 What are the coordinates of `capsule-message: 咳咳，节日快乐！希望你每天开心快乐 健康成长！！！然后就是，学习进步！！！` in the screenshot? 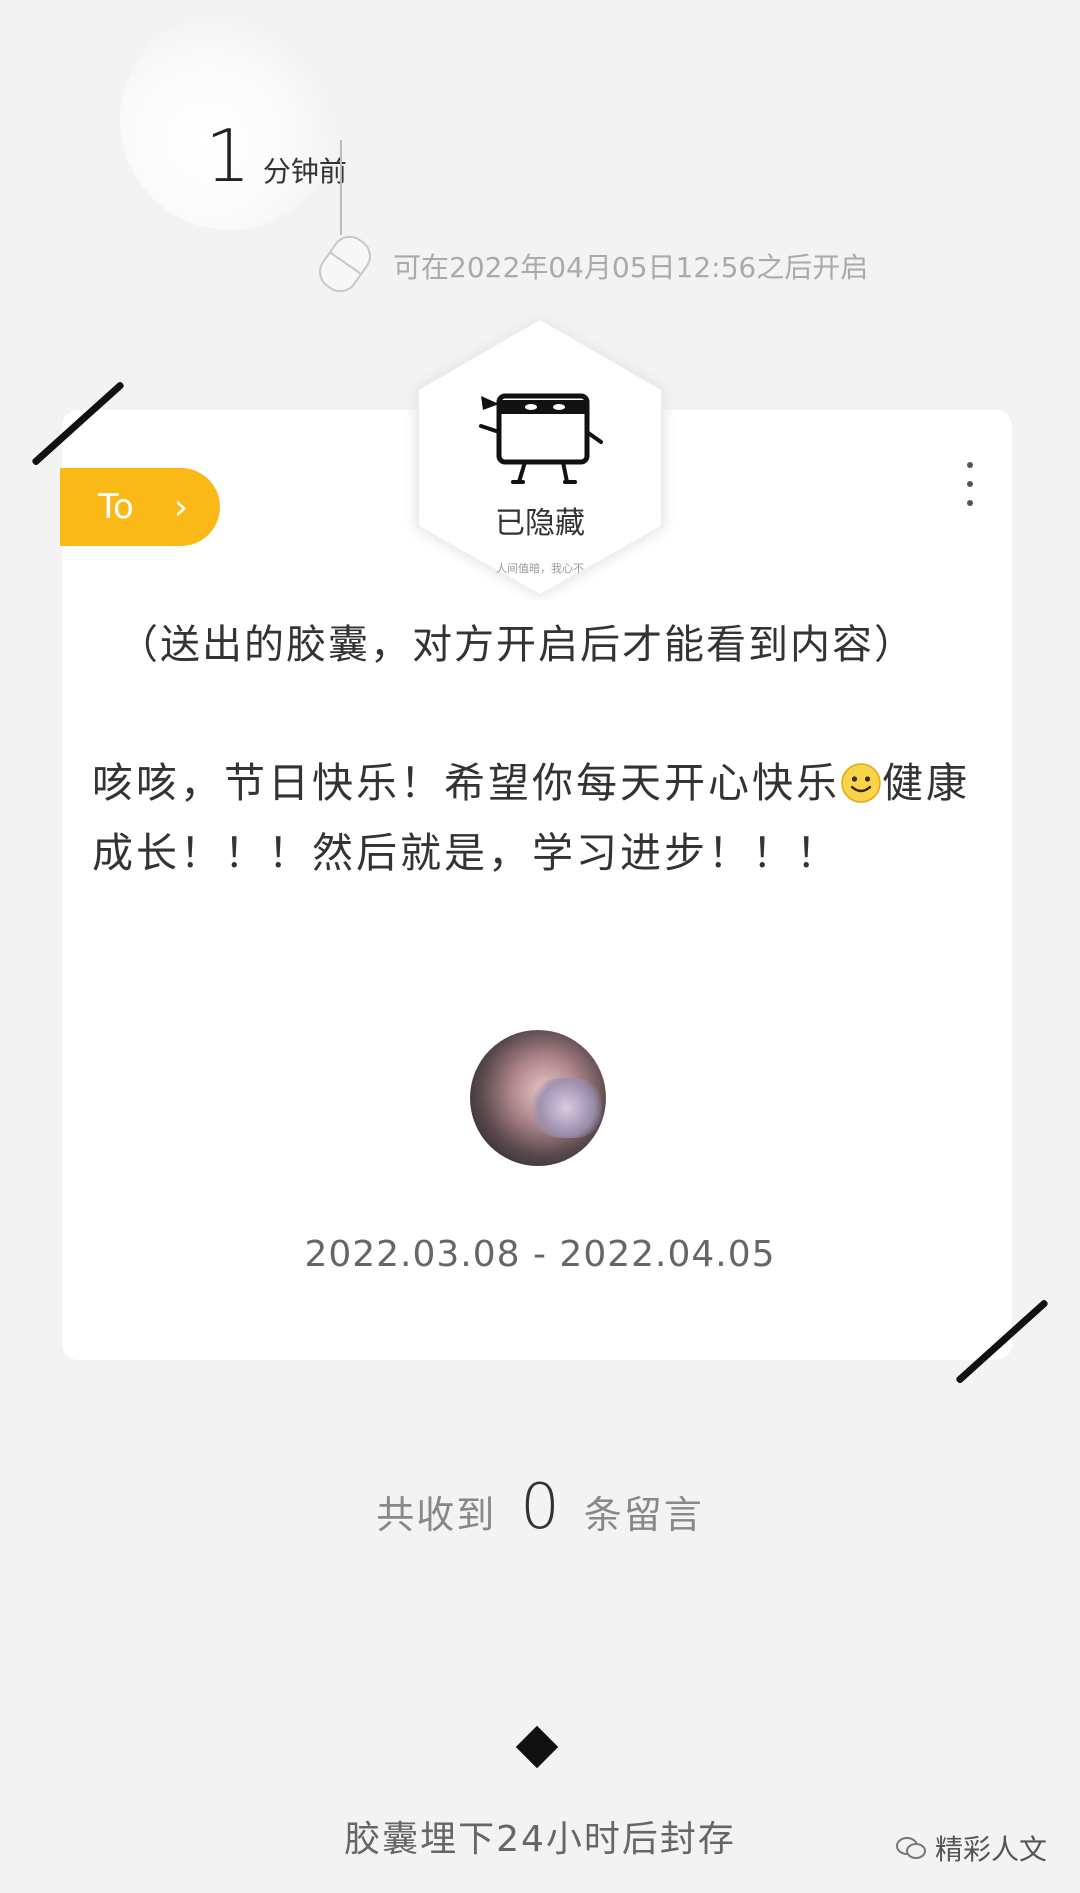 It's located at (542, 818).